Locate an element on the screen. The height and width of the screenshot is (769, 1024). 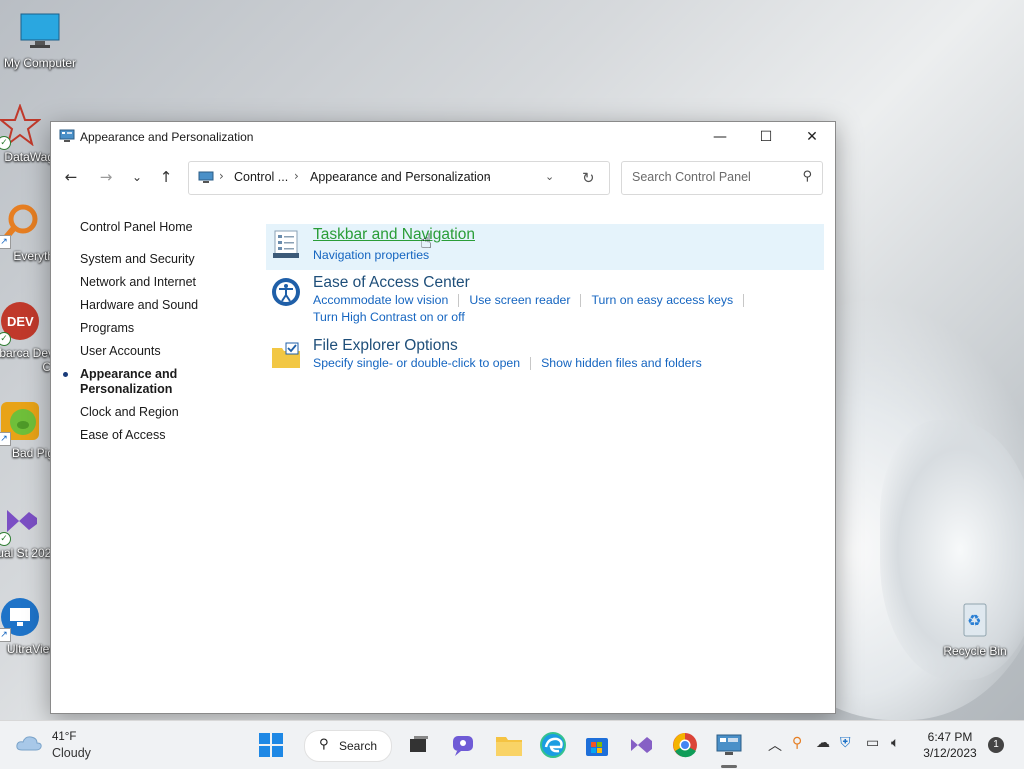
weather-temperature: 41°F is located at coordinates (64, 737).